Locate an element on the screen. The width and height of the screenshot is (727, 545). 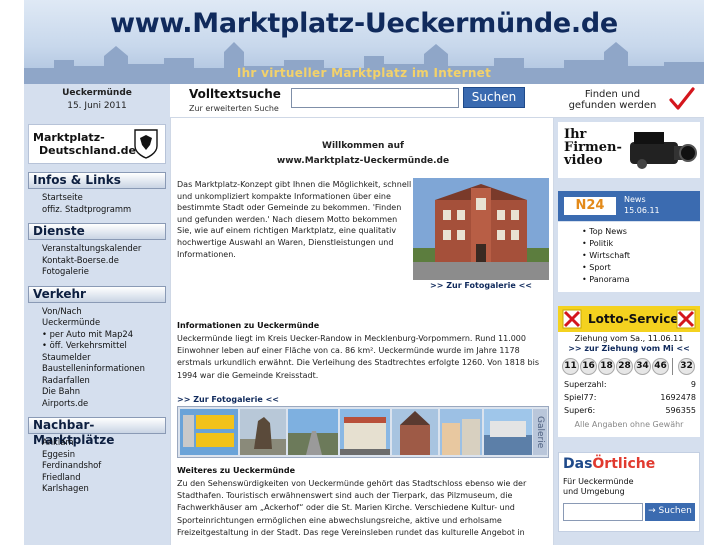
lotto-ball: 28 is located at coordinates (624, 366).